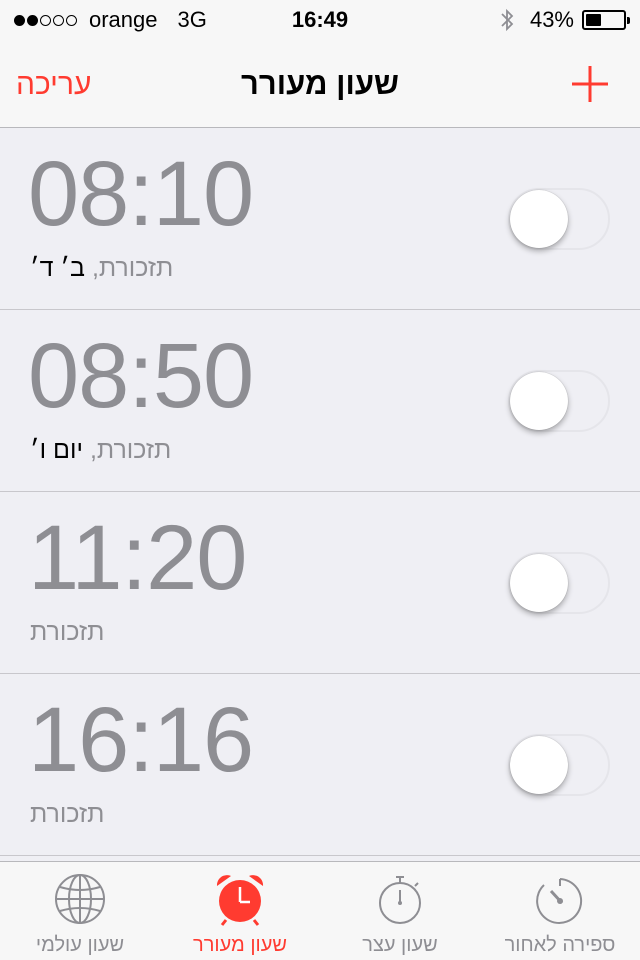 This screenshot has height=960, width=640. I want to click on tab-label: שעון עצר, so click(400, 945).